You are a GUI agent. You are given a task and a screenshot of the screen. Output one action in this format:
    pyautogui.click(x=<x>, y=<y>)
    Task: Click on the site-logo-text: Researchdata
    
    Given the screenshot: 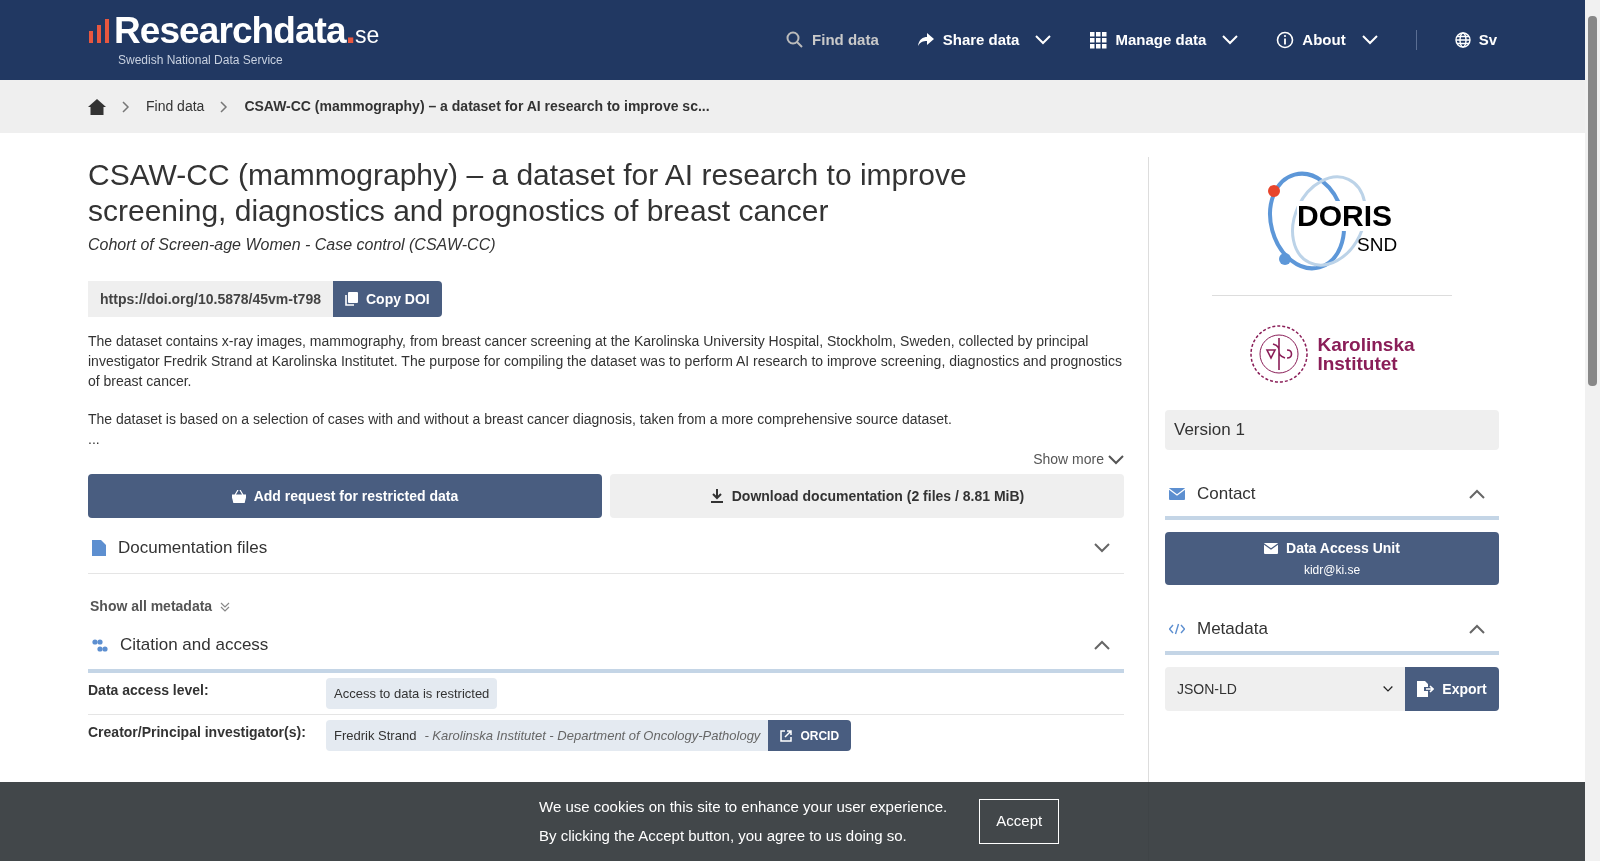 What is the action you would take?
    pyautogui.click(x=230, y=30)
    